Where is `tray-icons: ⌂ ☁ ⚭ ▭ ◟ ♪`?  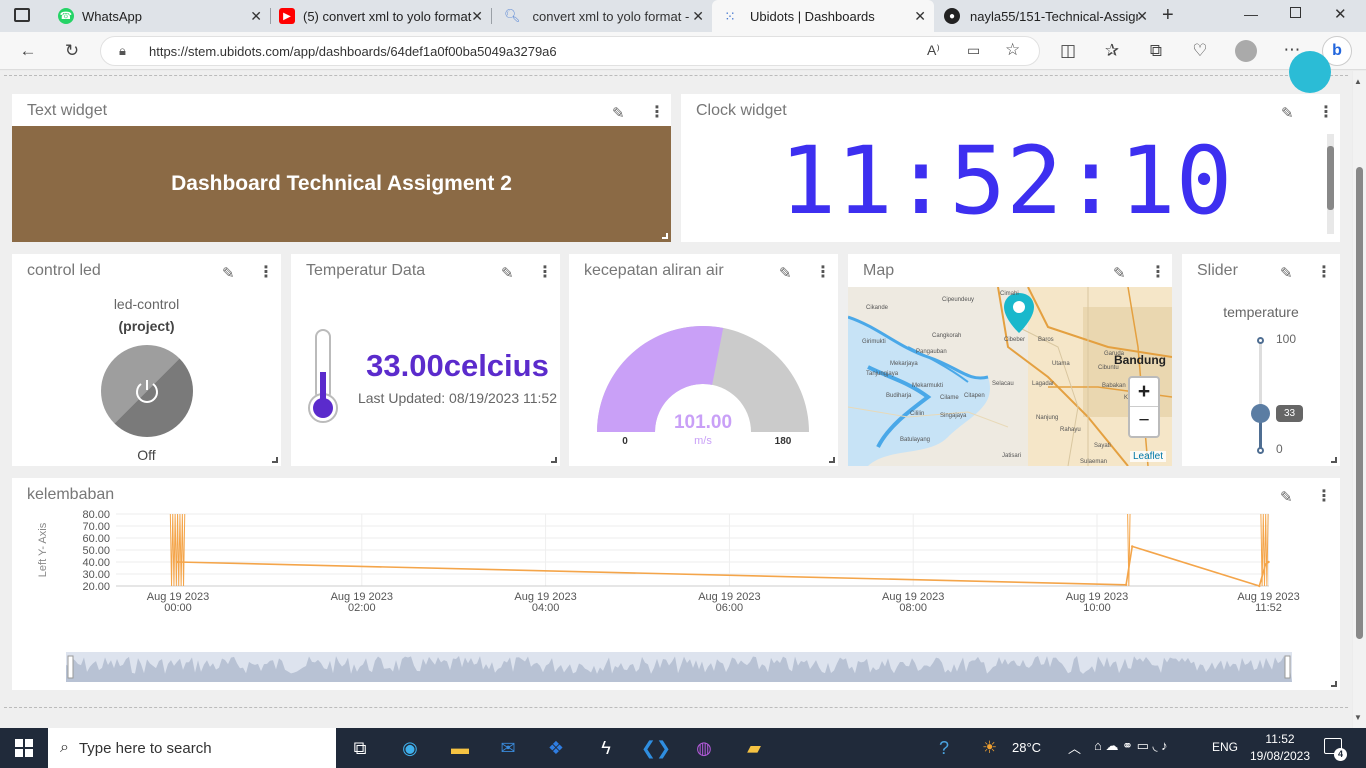
tray-icons: ⌂ ☁ ⚭ ▭ ◟ ♪ is located at coordinates (1131, 746).